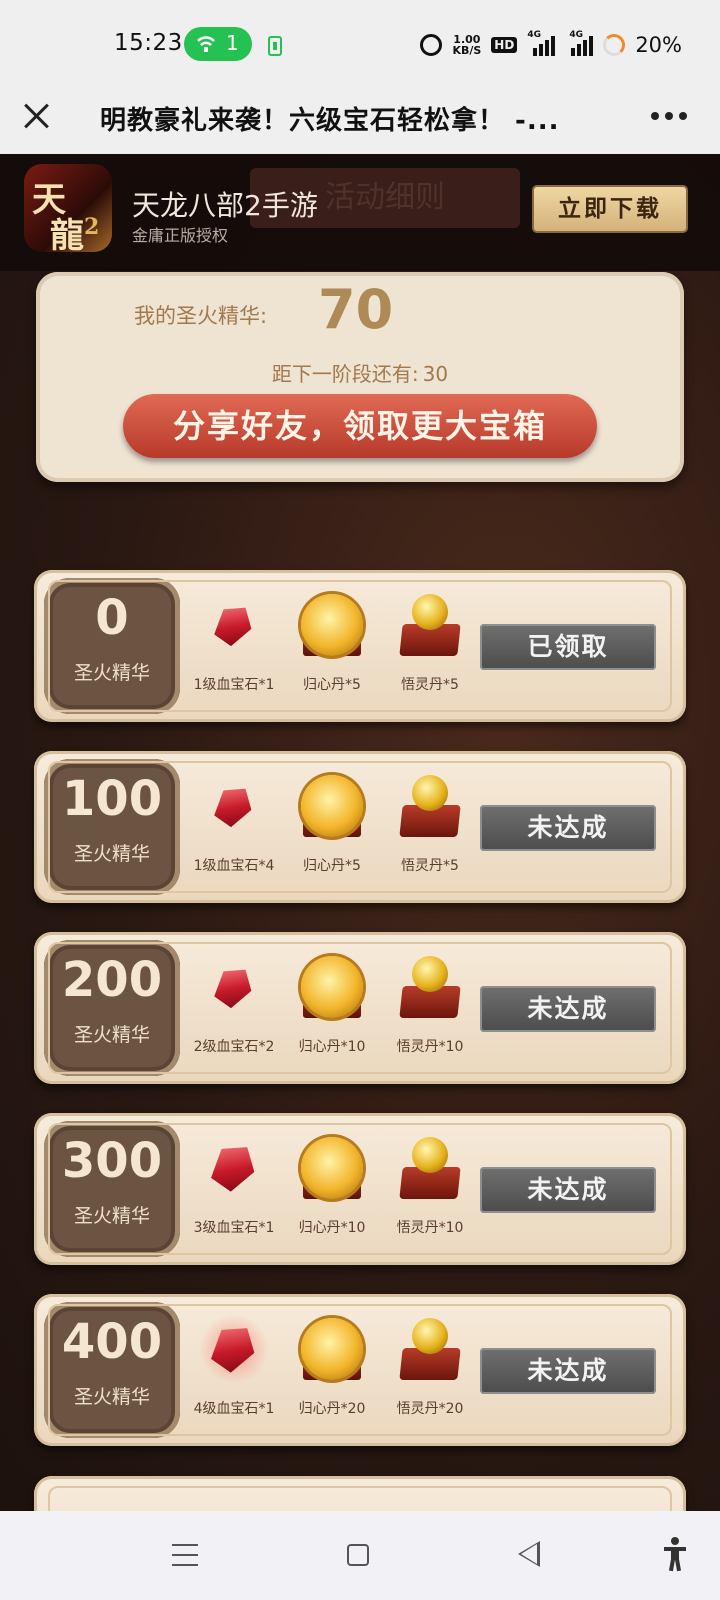 The height and width of the screenshot is (1600, 720). I want to click on reward-item: 4级血宝石*1, so click(234, 1366).